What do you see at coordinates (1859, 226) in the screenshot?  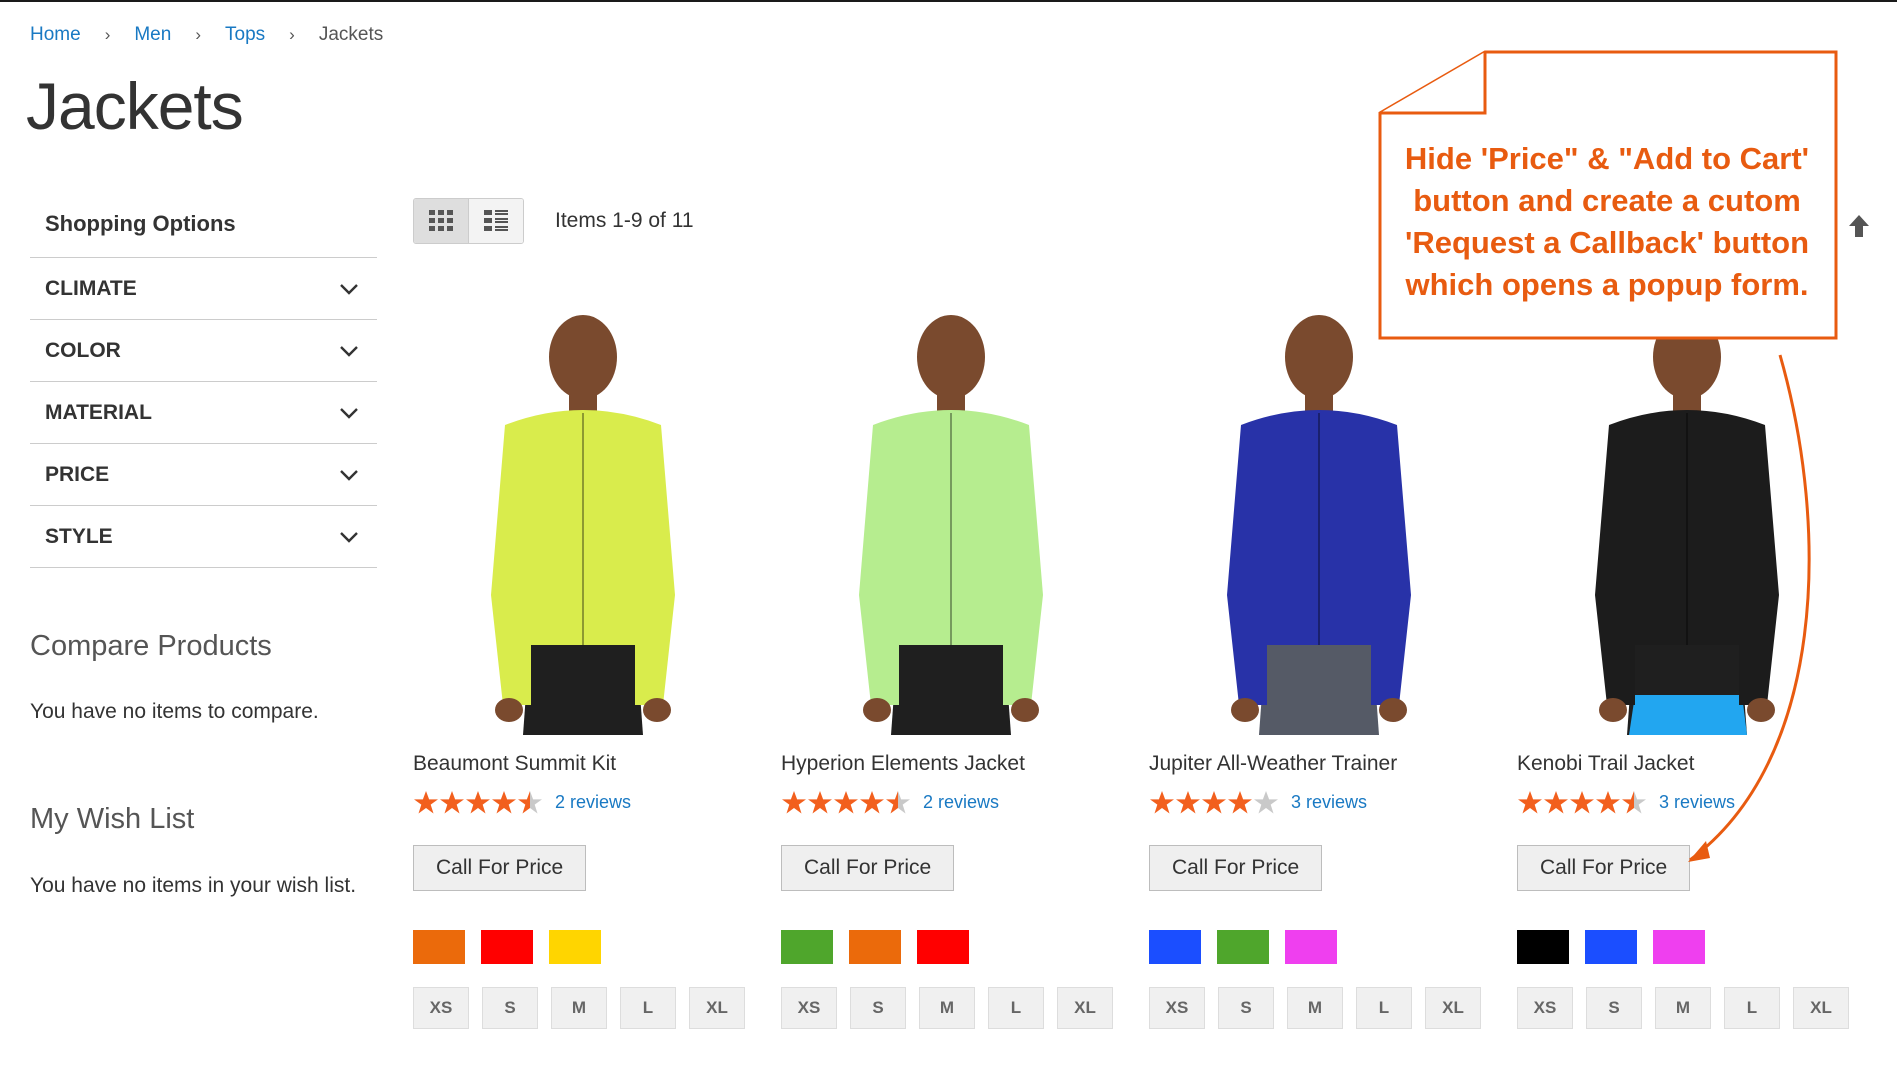 I see `arrow-up-icon` at bounding box center [1859, 226].